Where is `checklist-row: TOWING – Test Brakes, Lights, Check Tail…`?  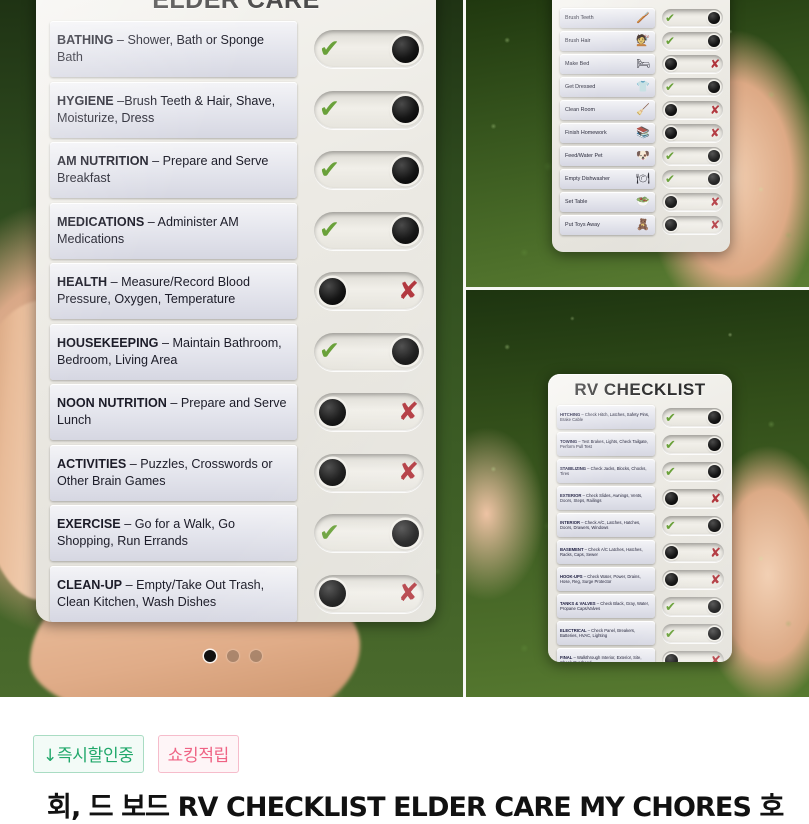 checklist-row: TOWING – Test Brakes, Lights, Check Tail… is located at coordinates (640, 444).